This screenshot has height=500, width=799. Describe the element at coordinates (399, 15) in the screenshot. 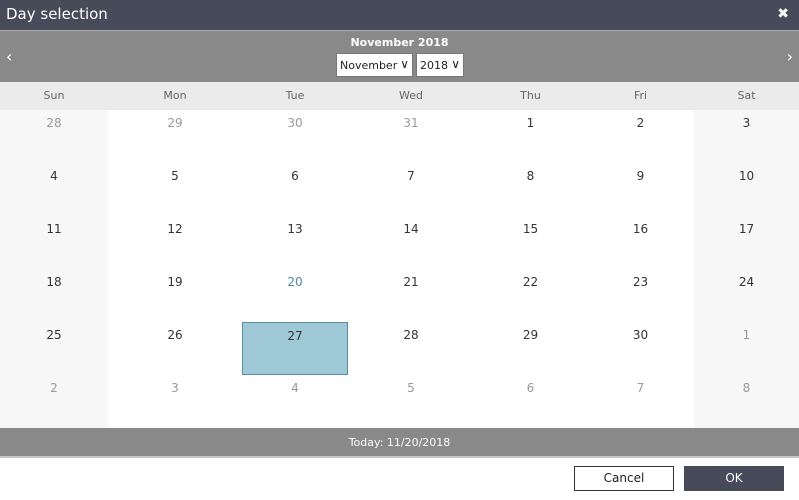

I see `dialog-titlebar: Day selection ✖` at that location.